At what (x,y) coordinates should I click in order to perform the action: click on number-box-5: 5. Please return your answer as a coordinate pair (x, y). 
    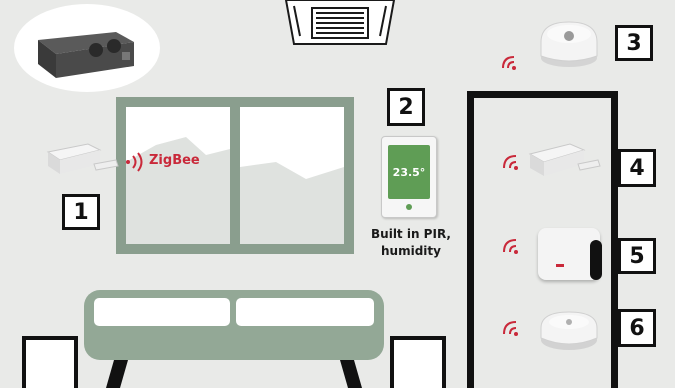
    Looking at the image, I should click on (637, 256).